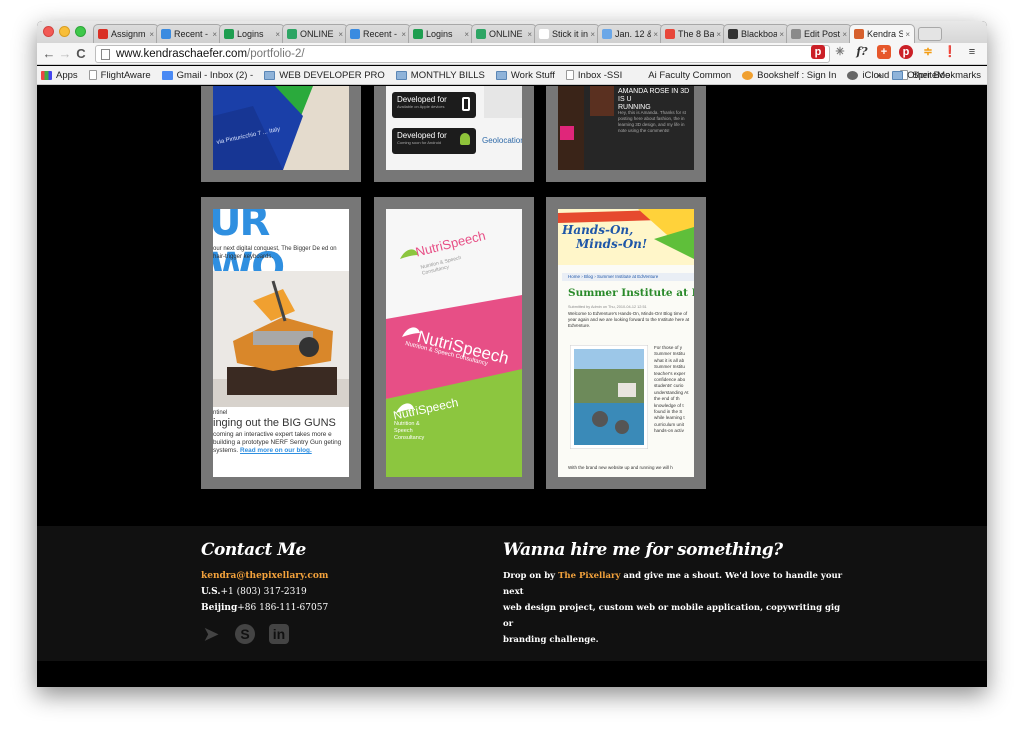 The width and height of the screenshot is (1024, 738). Describe the element at coordinates (895, 52) in the screenshot. I see `extensions-area: p ✳ f? + p ≑ ❗ ≡` at that location.